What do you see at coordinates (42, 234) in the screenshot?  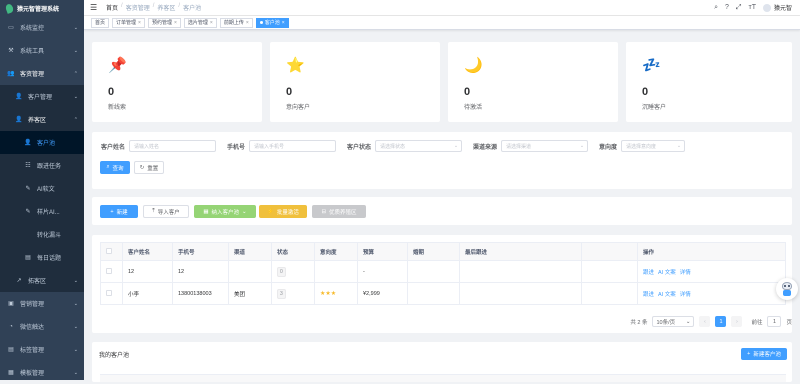 I see `sidebar-item-funnel: 转化漏斗` at bounding box center [42, 234].